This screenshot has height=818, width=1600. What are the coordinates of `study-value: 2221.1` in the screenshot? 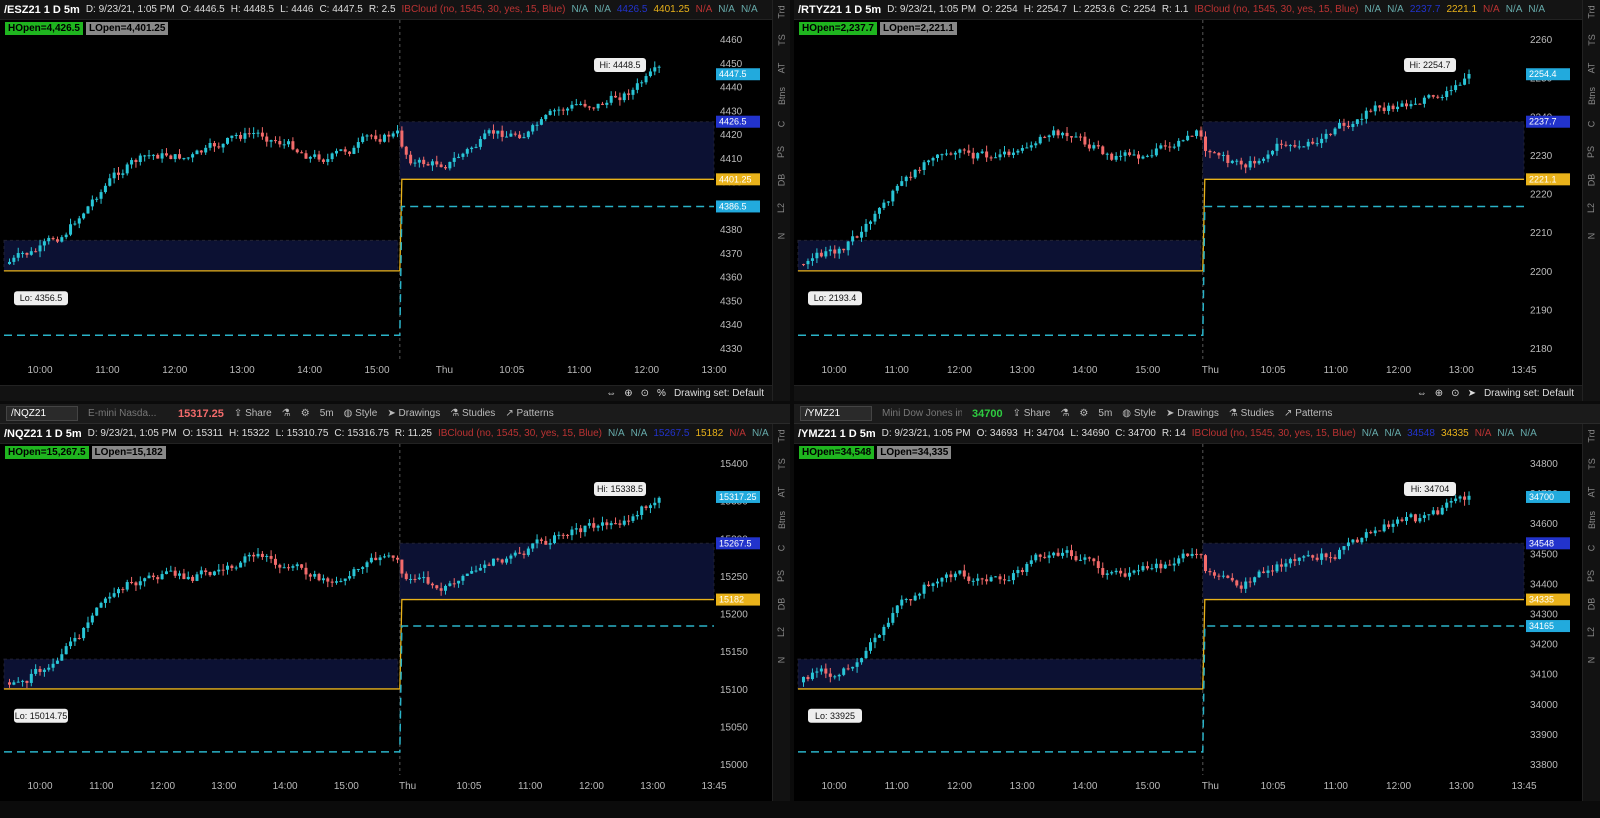 It's located at (1462, 9).